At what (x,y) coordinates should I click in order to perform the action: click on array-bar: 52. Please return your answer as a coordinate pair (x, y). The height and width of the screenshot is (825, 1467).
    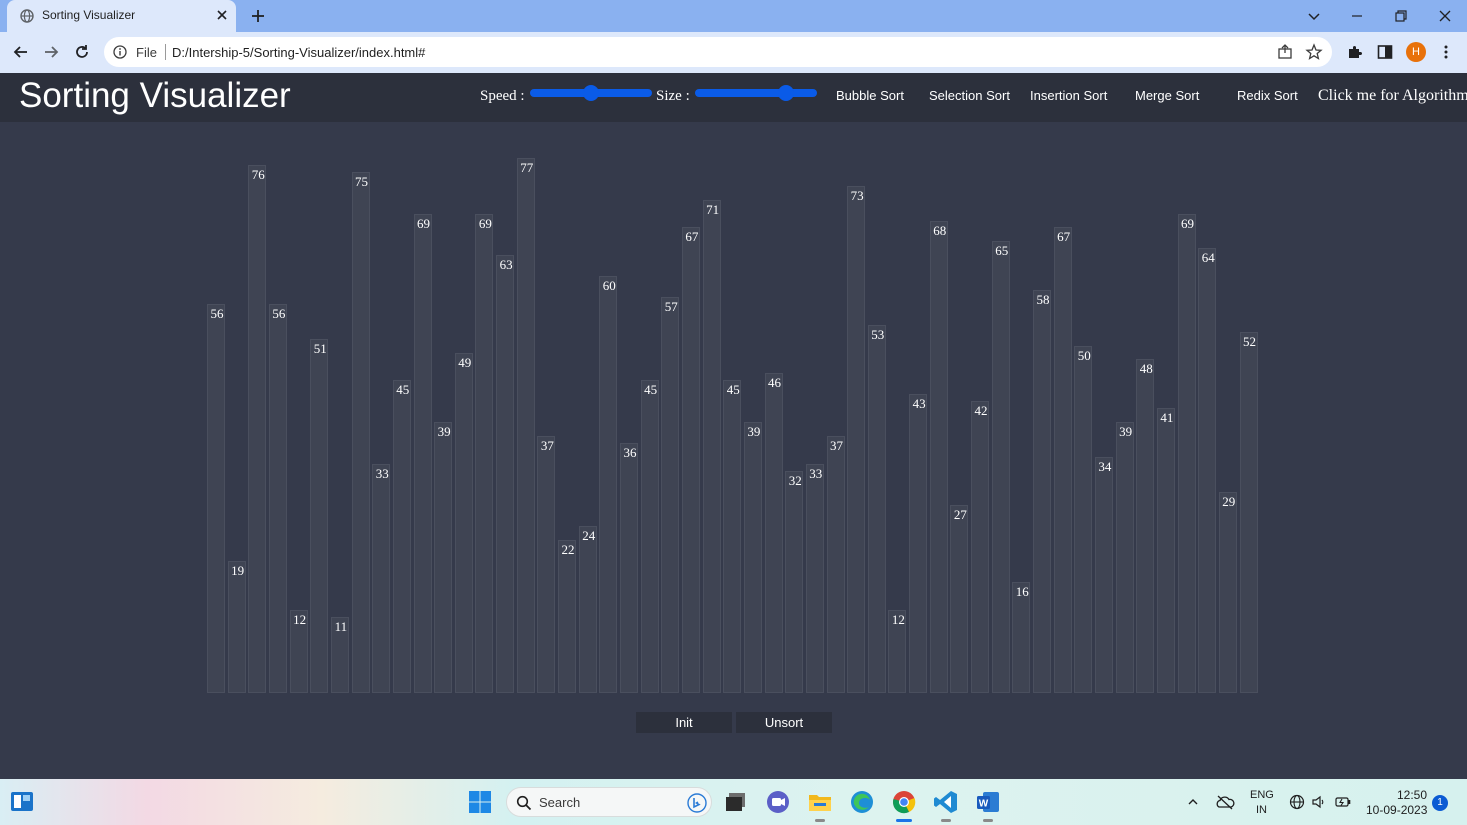
    Looking at the image, I should click on (1248, 512).